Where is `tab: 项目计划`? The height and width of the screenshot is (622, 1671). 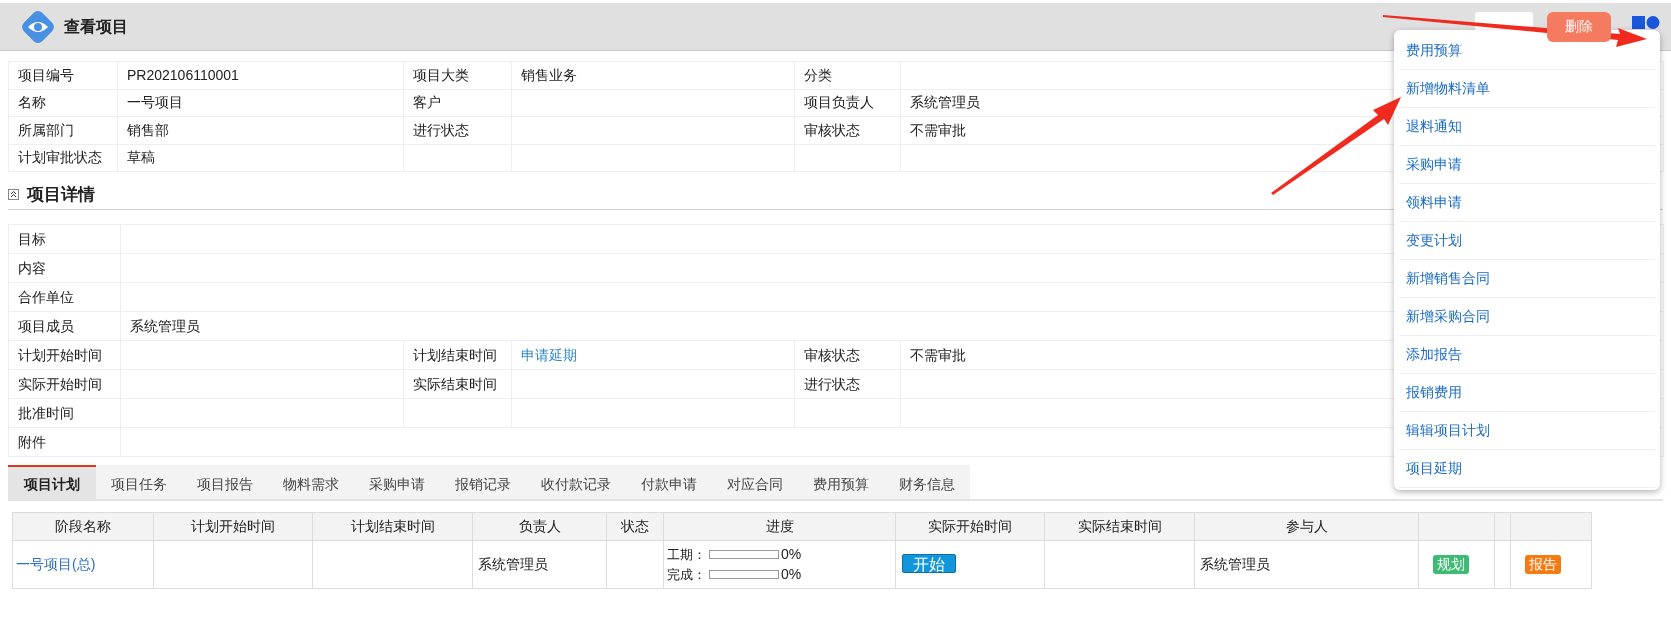
tab: 项目计划 is located at coordinates (52, 483).